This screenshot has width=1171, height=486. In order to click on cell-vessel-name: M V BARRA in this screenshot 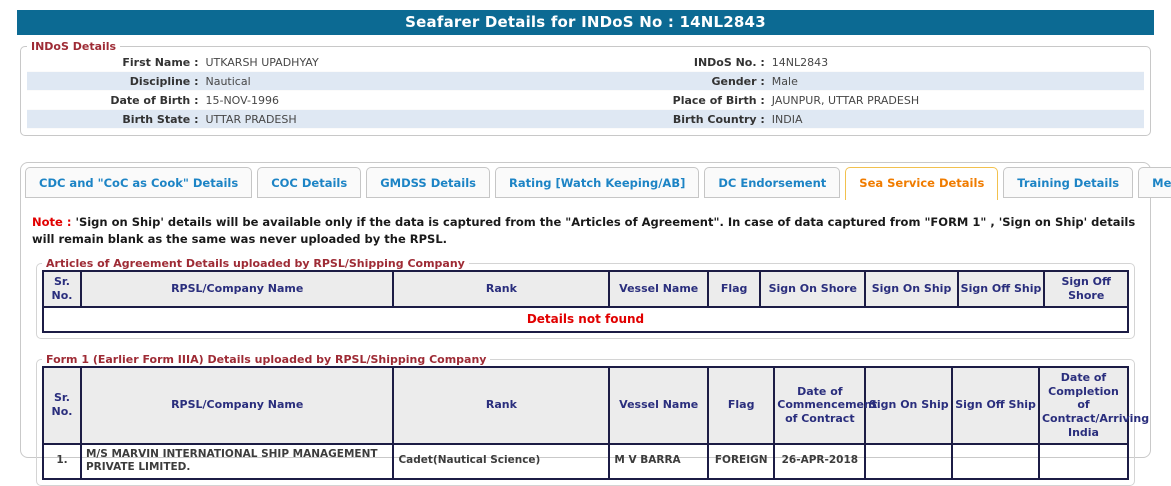, I will do `click(659, 461)`.